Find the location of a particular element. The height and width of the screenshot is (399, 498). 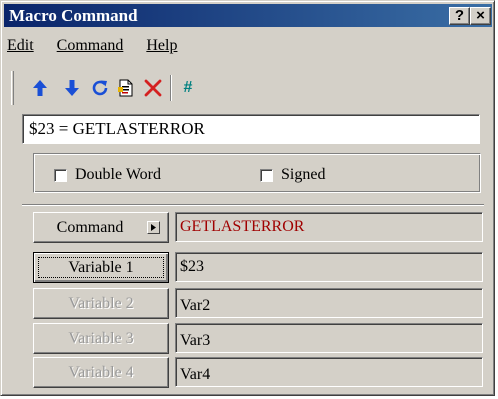

variable-2-field: Var2 is located at coordinates (329, 303).